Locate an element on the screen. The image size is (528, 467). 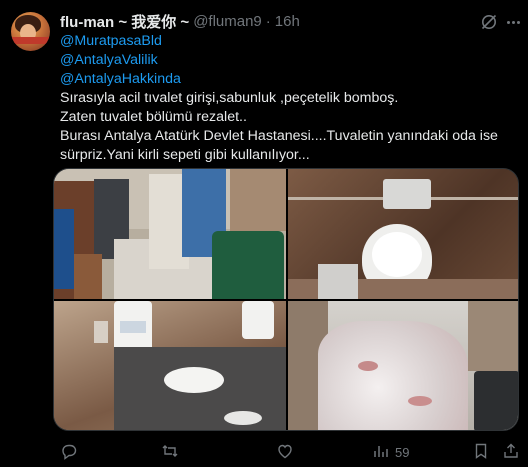
retweet-icon is located at coordinates (170, 452).